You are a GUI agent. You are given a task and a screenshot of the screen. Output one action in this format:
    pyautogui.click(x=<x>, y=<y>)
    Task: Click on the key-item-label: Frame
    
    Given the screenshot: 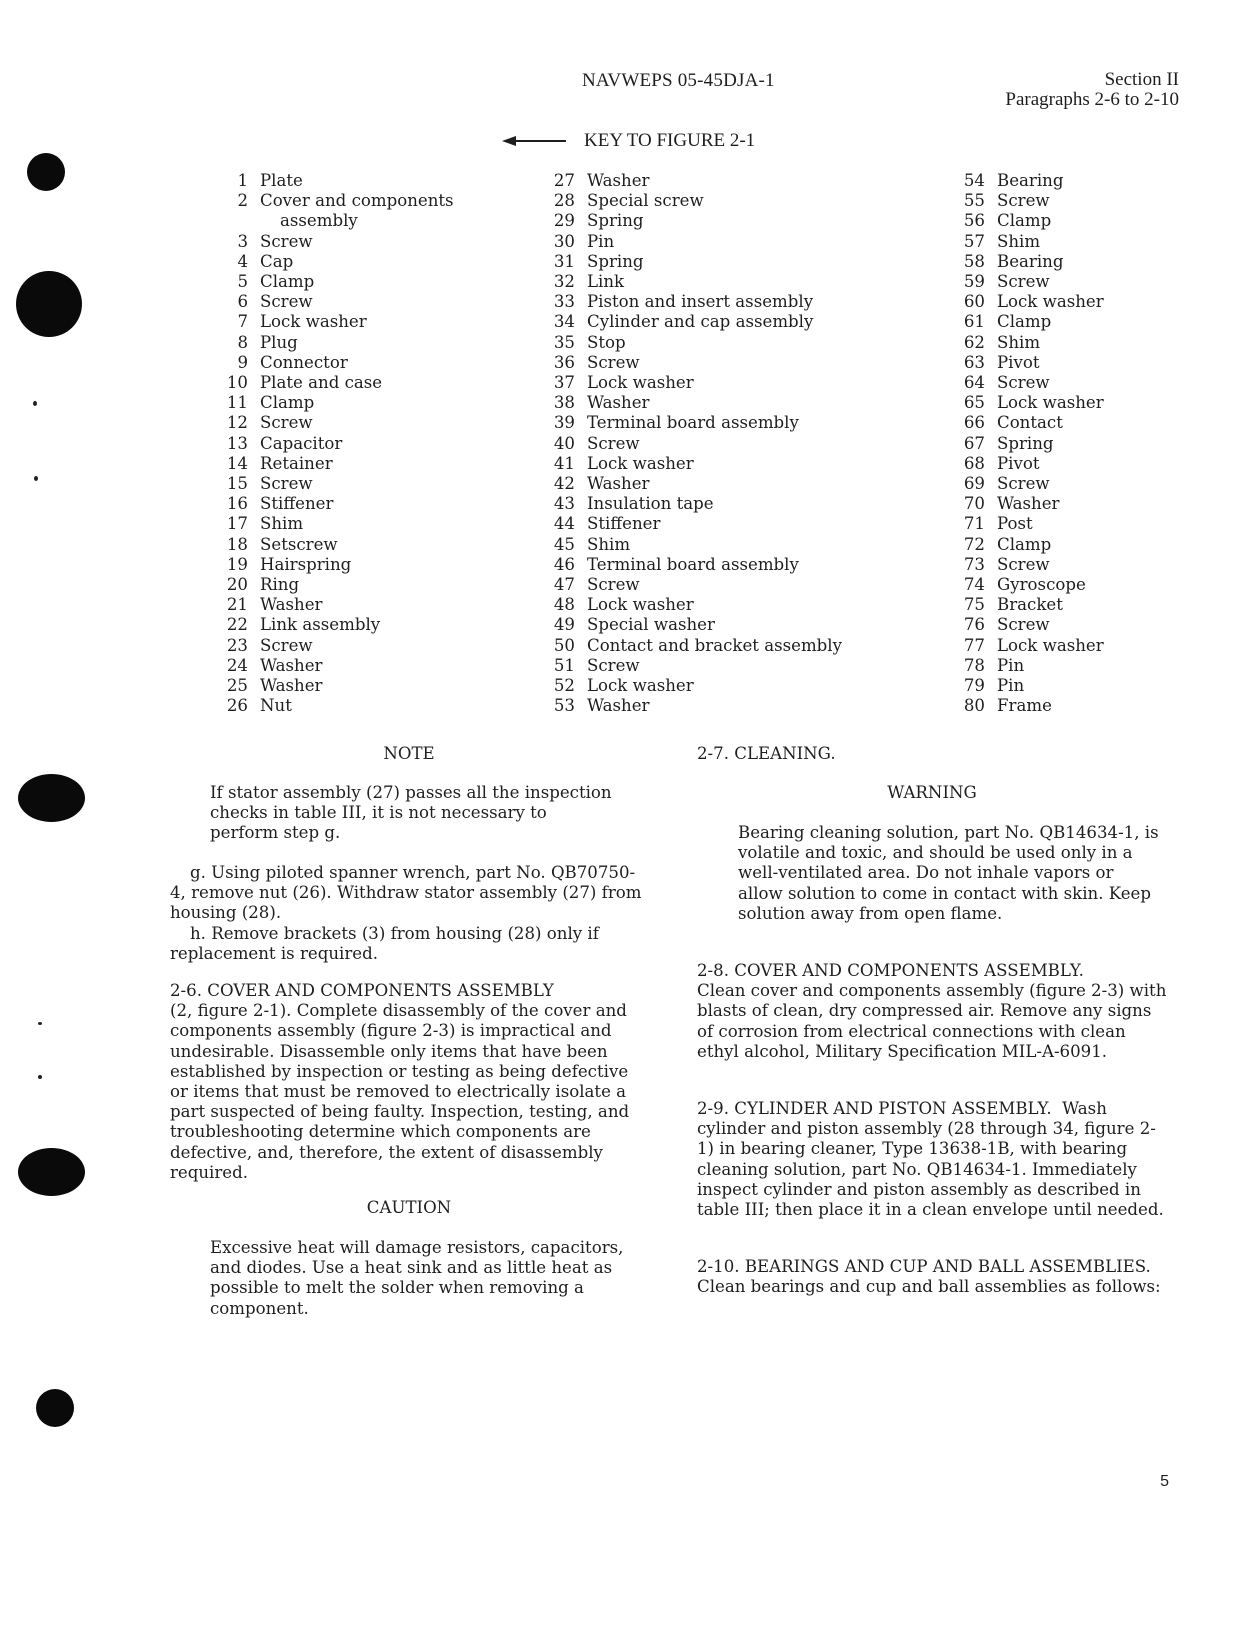 What is the action you would take?
    pyautogui.click(x=1024, y=706)
    